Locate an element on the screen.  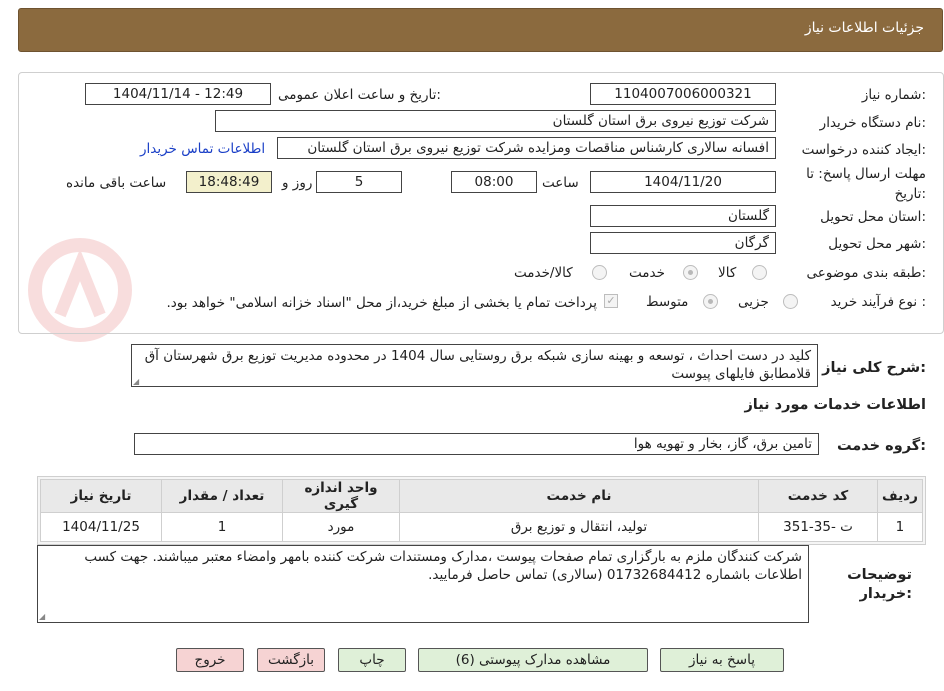
province-field: گلستان is located at coordinates (683, 216).